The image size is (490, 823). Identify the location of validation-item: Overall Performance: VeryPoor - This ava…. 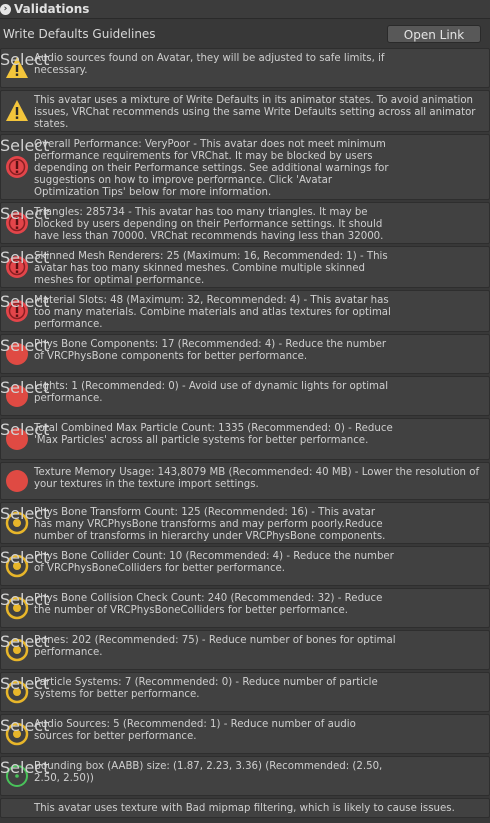
(245, 167).